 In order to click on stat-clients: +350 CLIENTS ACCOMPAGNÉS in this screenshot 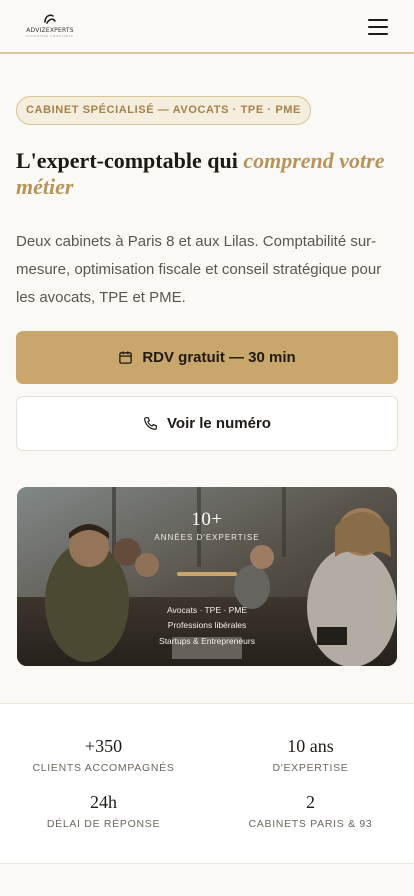, I will do `click(103, 755)`.